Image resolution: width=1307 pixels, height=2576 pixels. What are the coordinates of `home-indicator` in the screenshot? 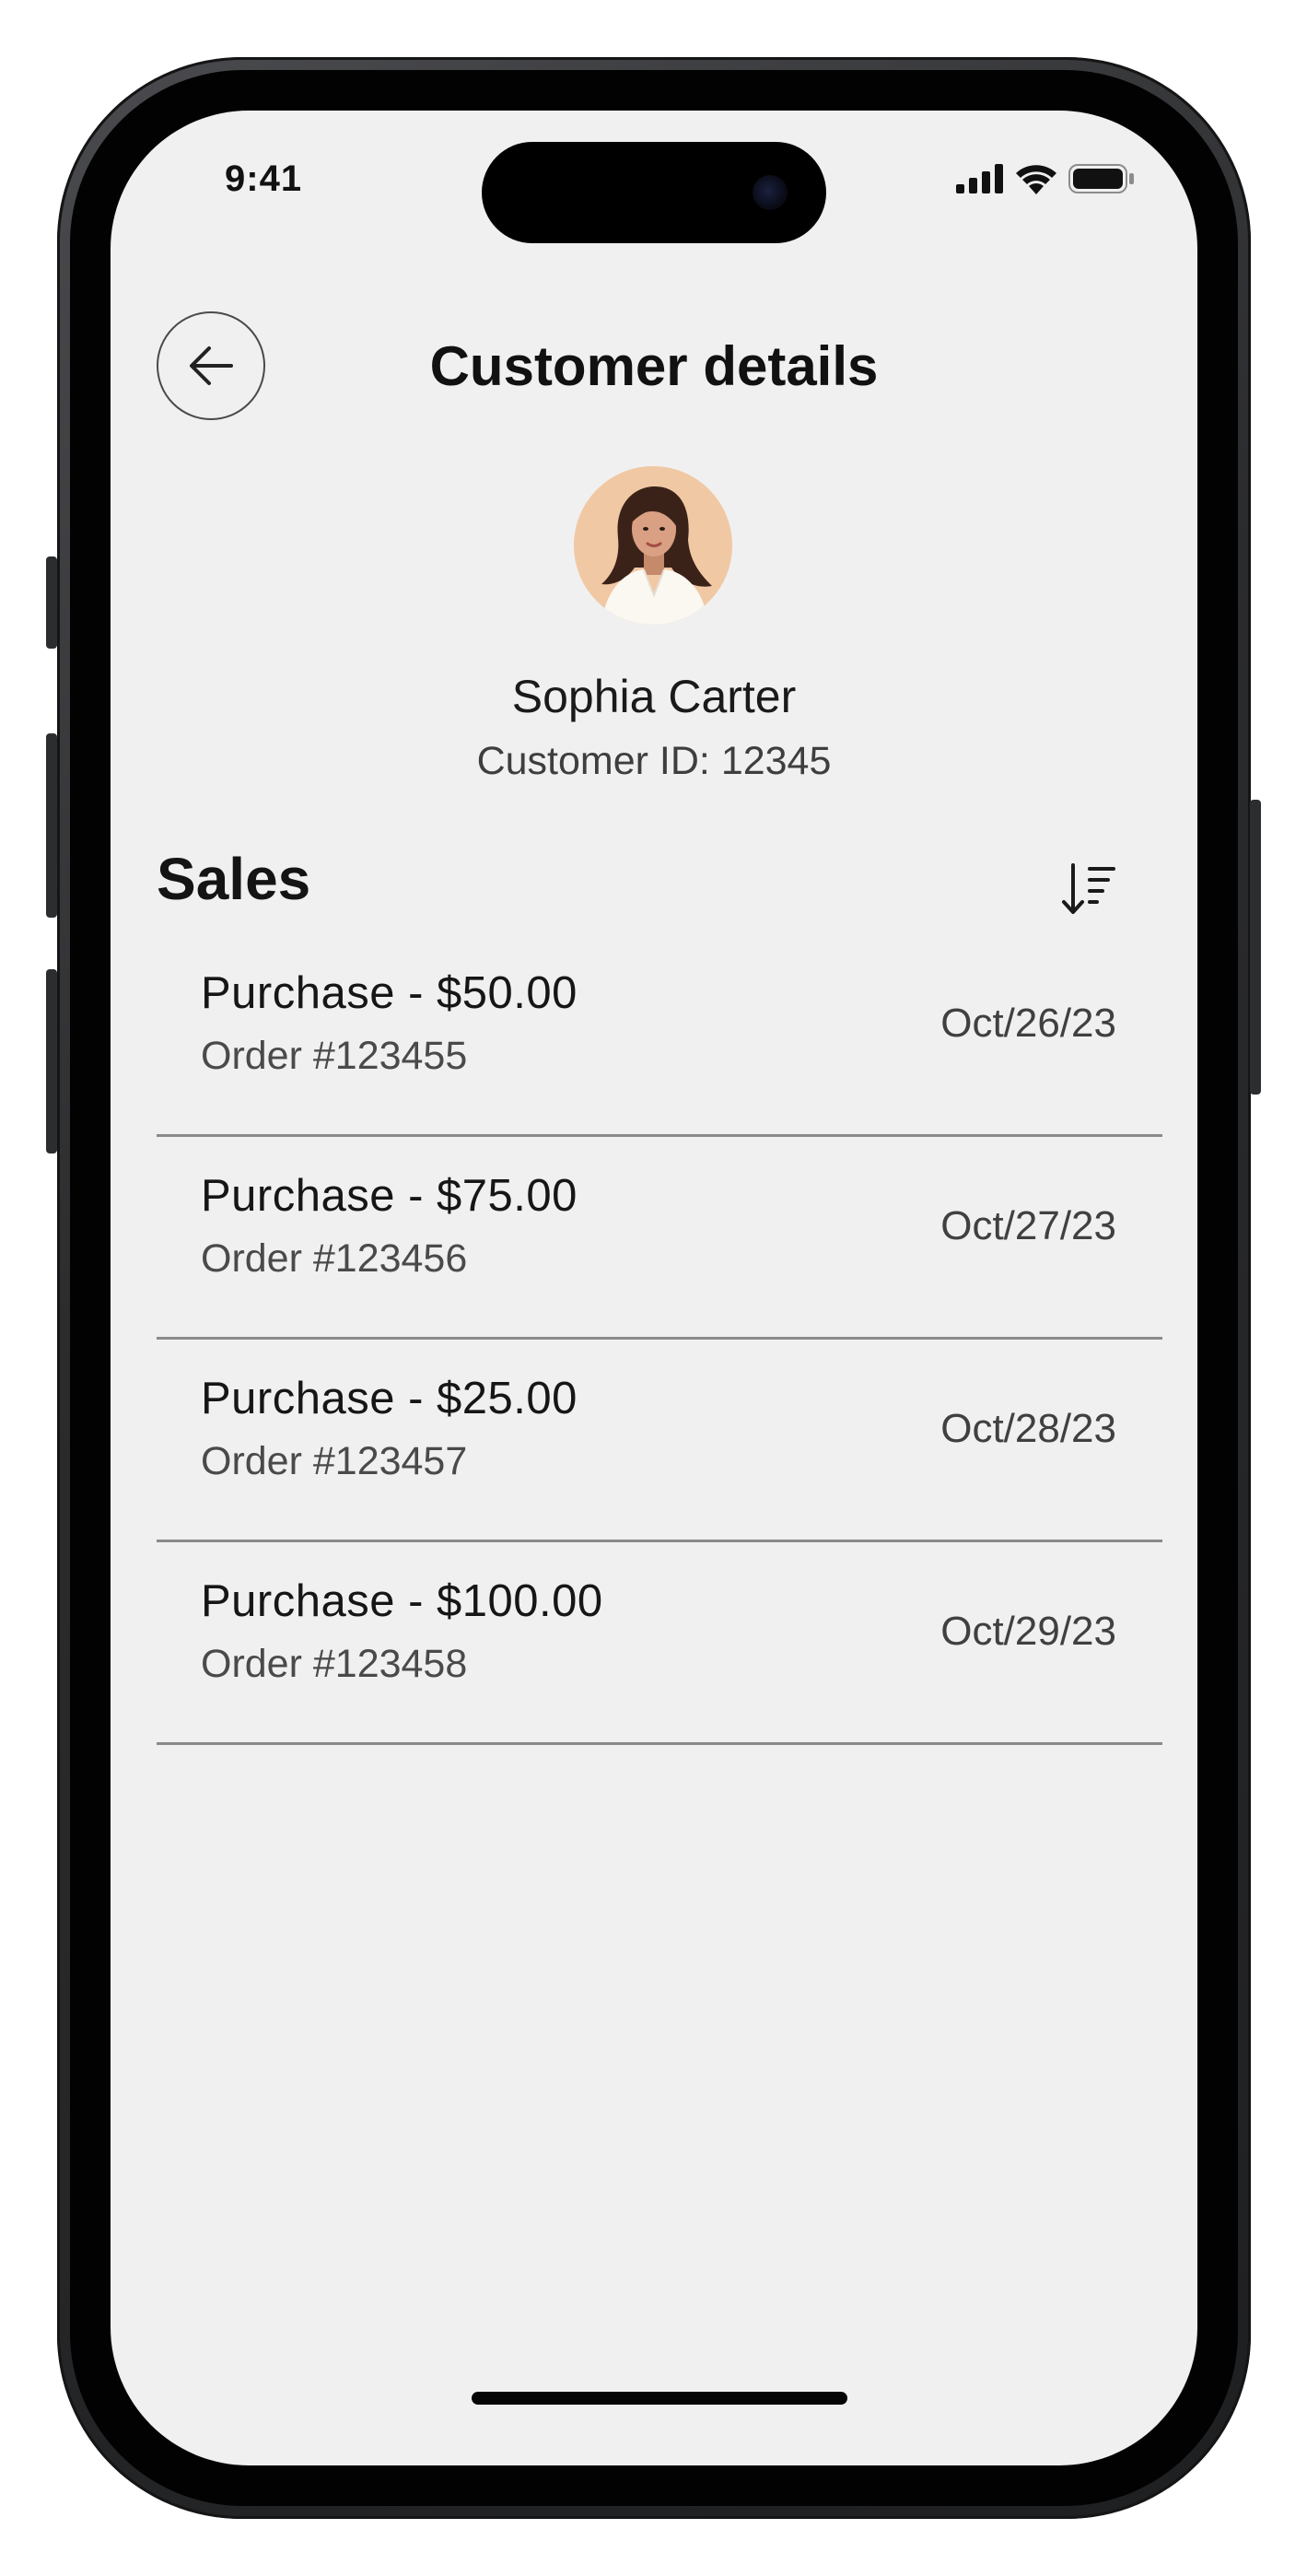 It's located at (659, 2398).